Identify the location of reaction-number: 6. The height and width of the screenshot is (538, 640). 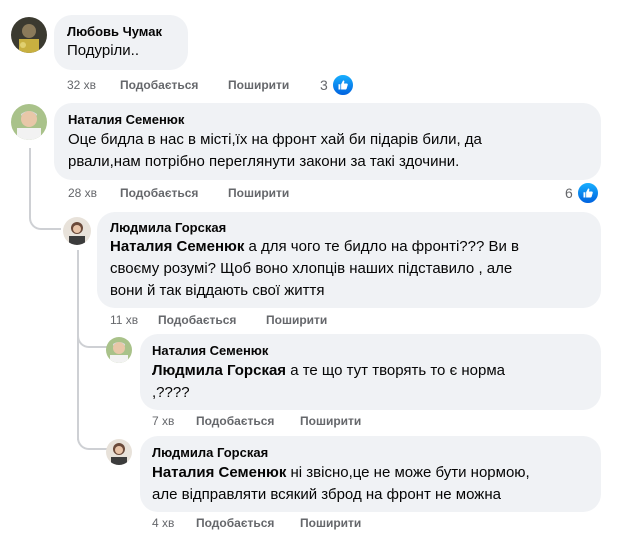
(569, 193).